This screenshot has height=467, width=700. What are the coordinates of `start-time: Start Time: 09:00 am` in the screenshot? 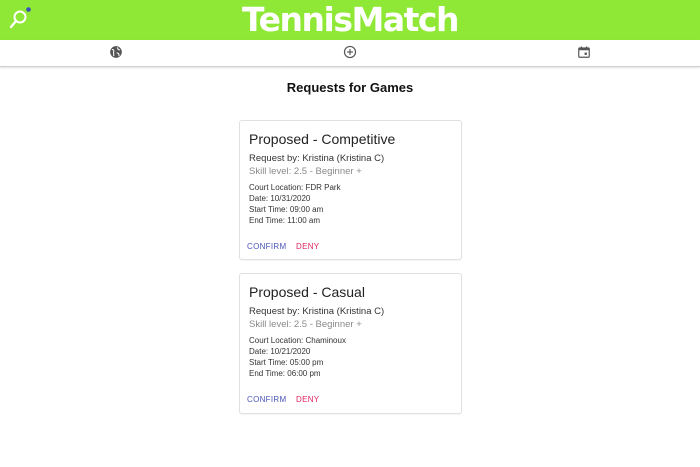 It's located at (286, 209).